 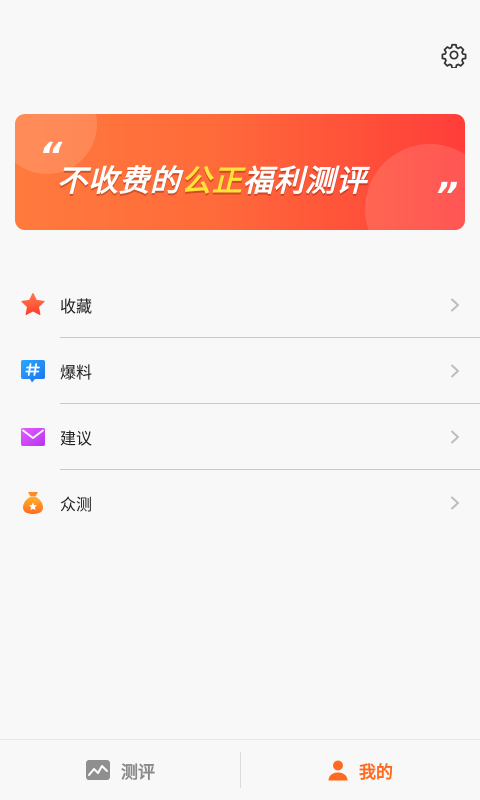 I want to click on menu-item-label: 爆料, so click(x=76, y=372).